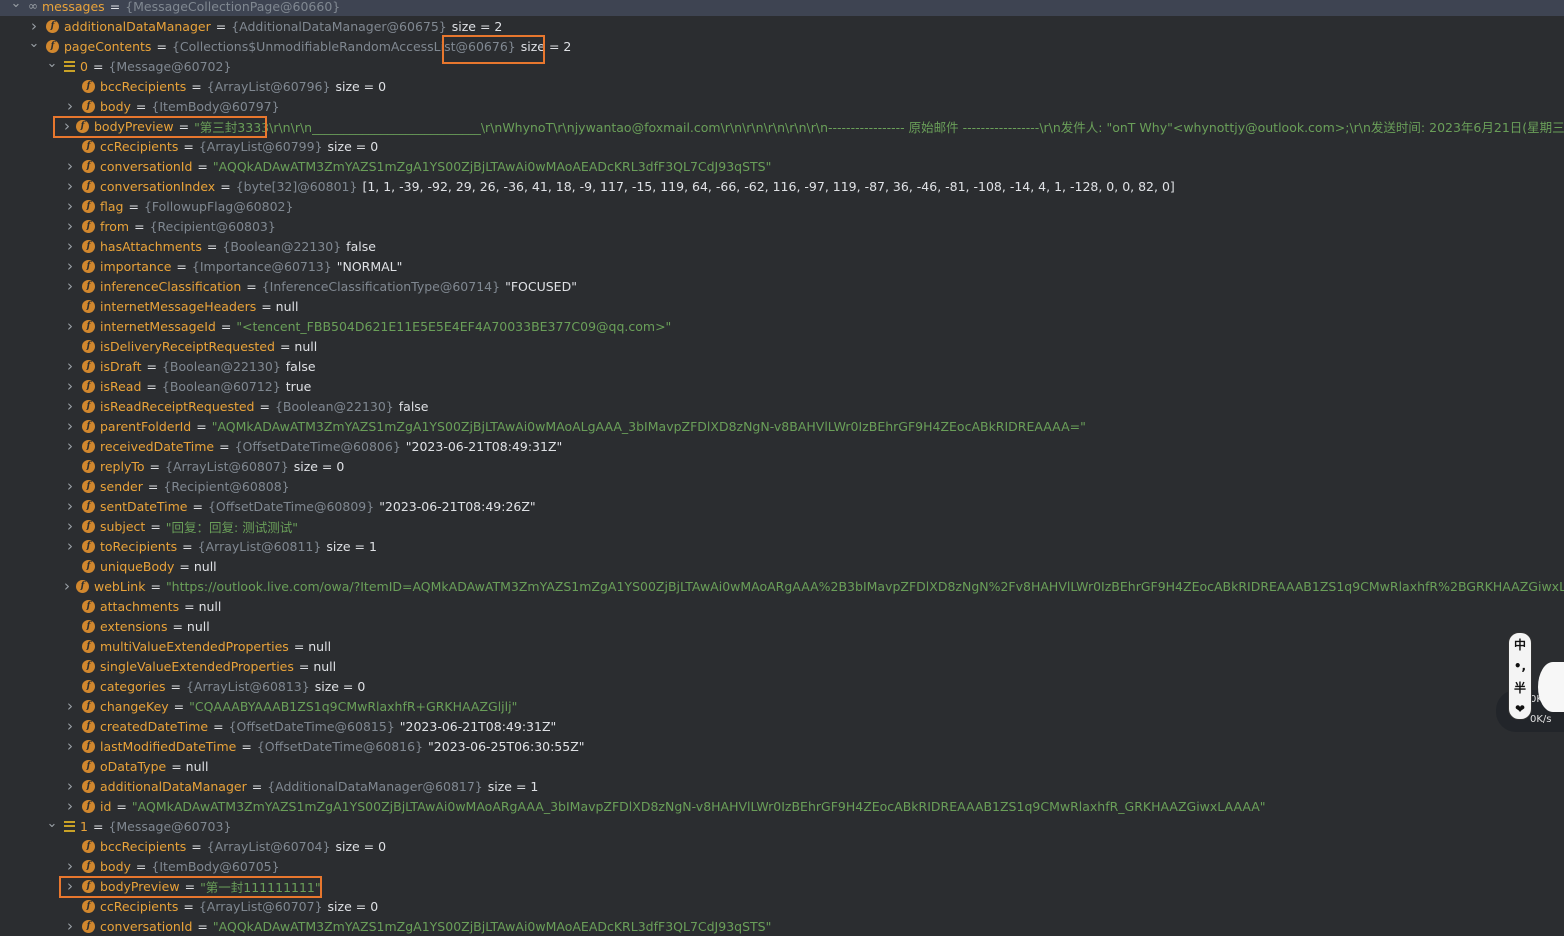  Describe the element at coordinates (782, 466) in the screenshot. I see `tree-row: ›freplyTo={ArrayList@60807}size = 0` at that location.